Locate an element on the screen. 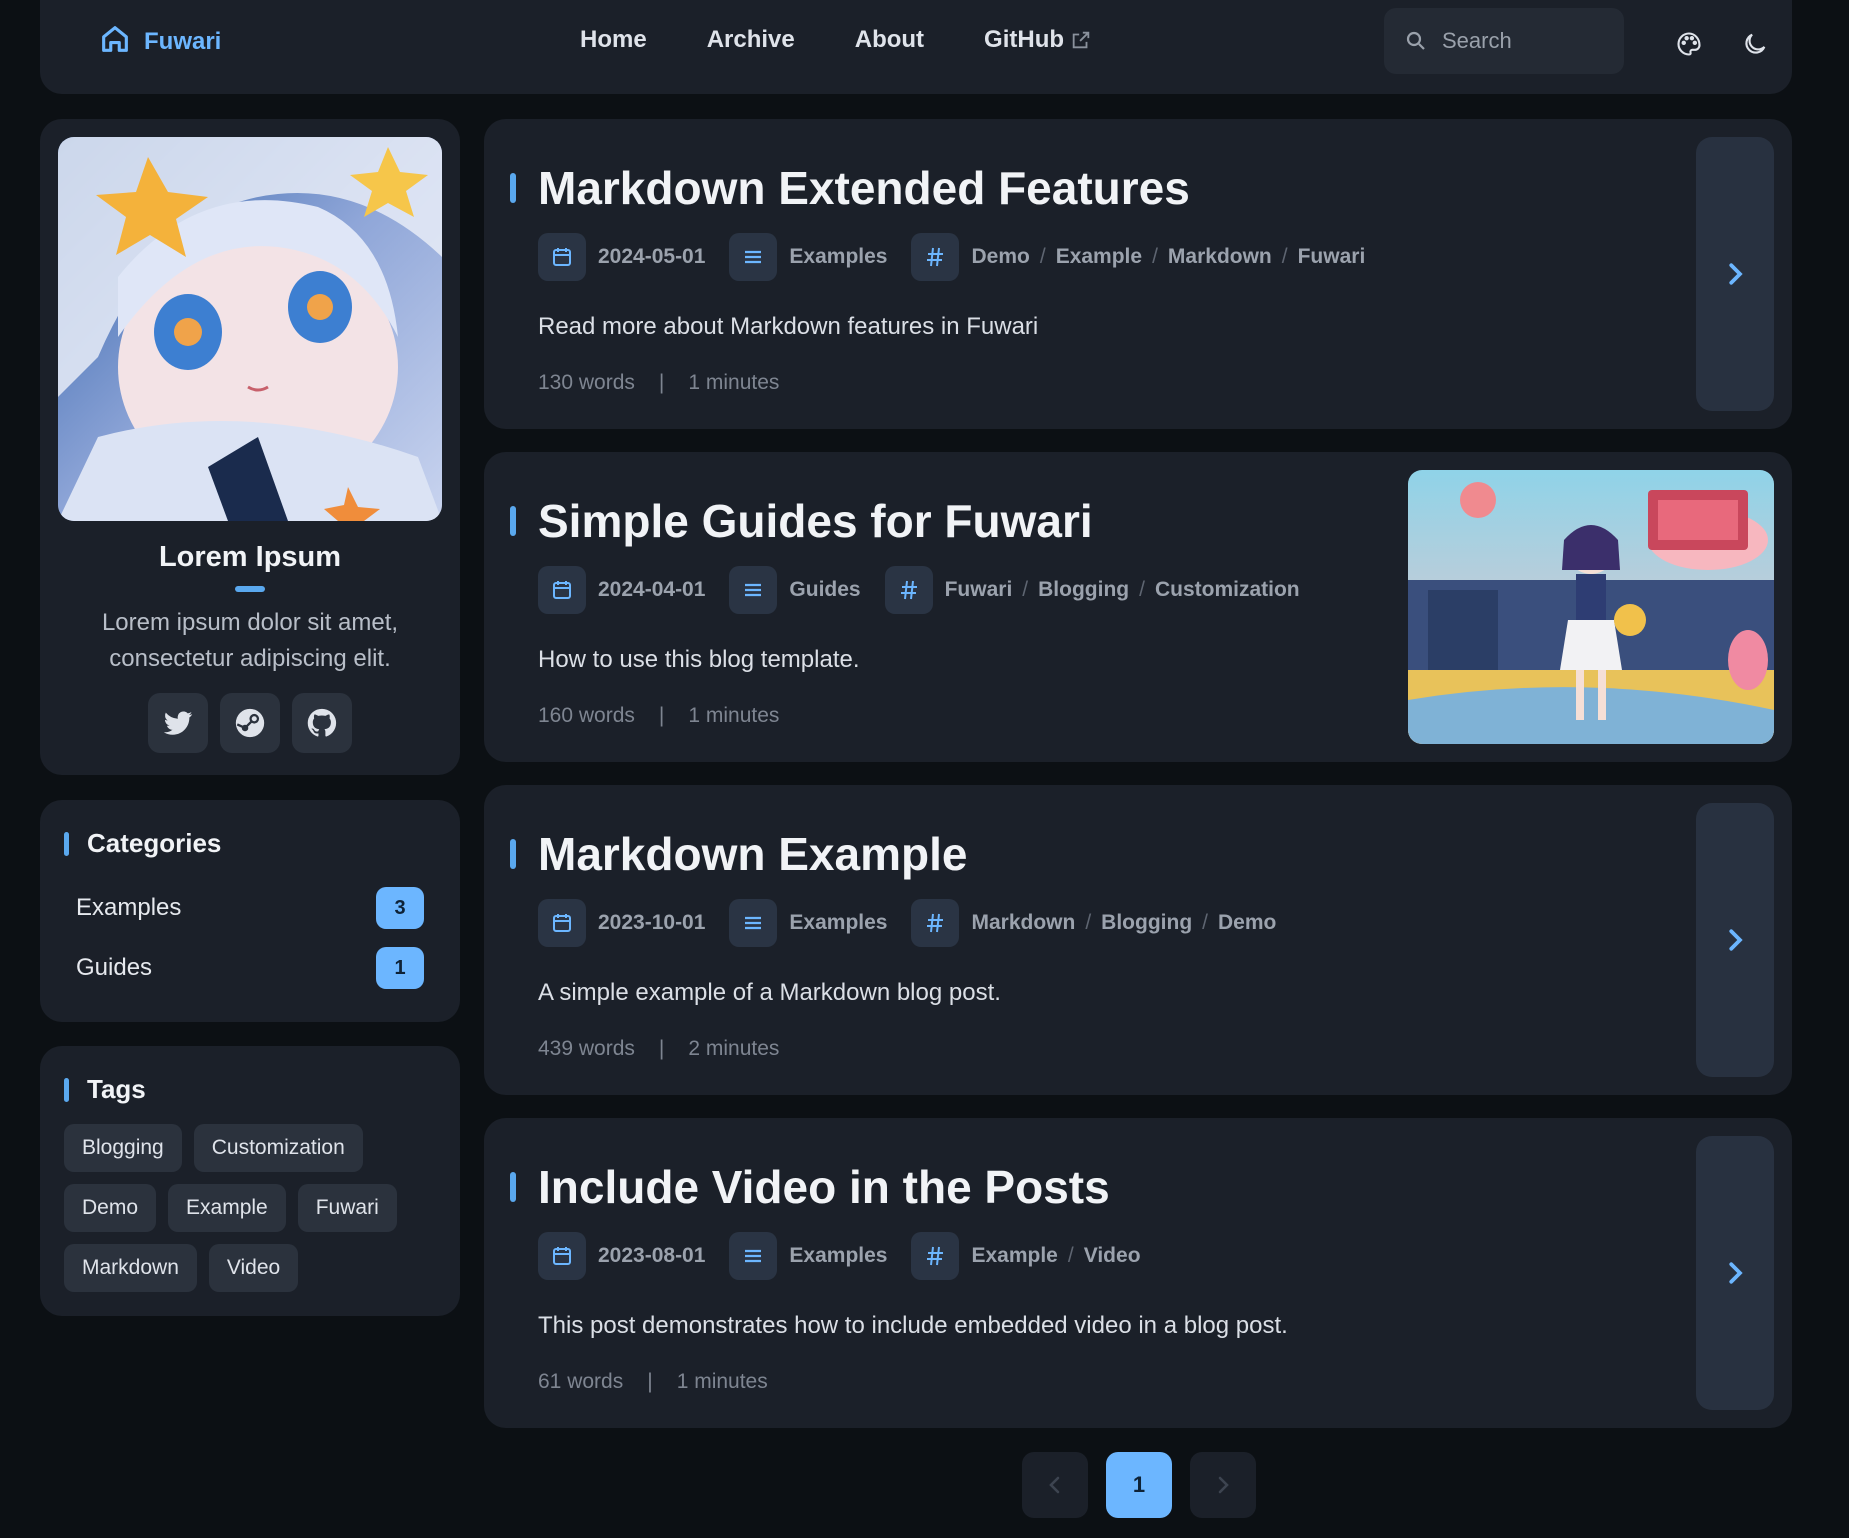 This screenshot has height=1538, width=1849. tag-chip: Demo is located at coordinates (110, 1208).